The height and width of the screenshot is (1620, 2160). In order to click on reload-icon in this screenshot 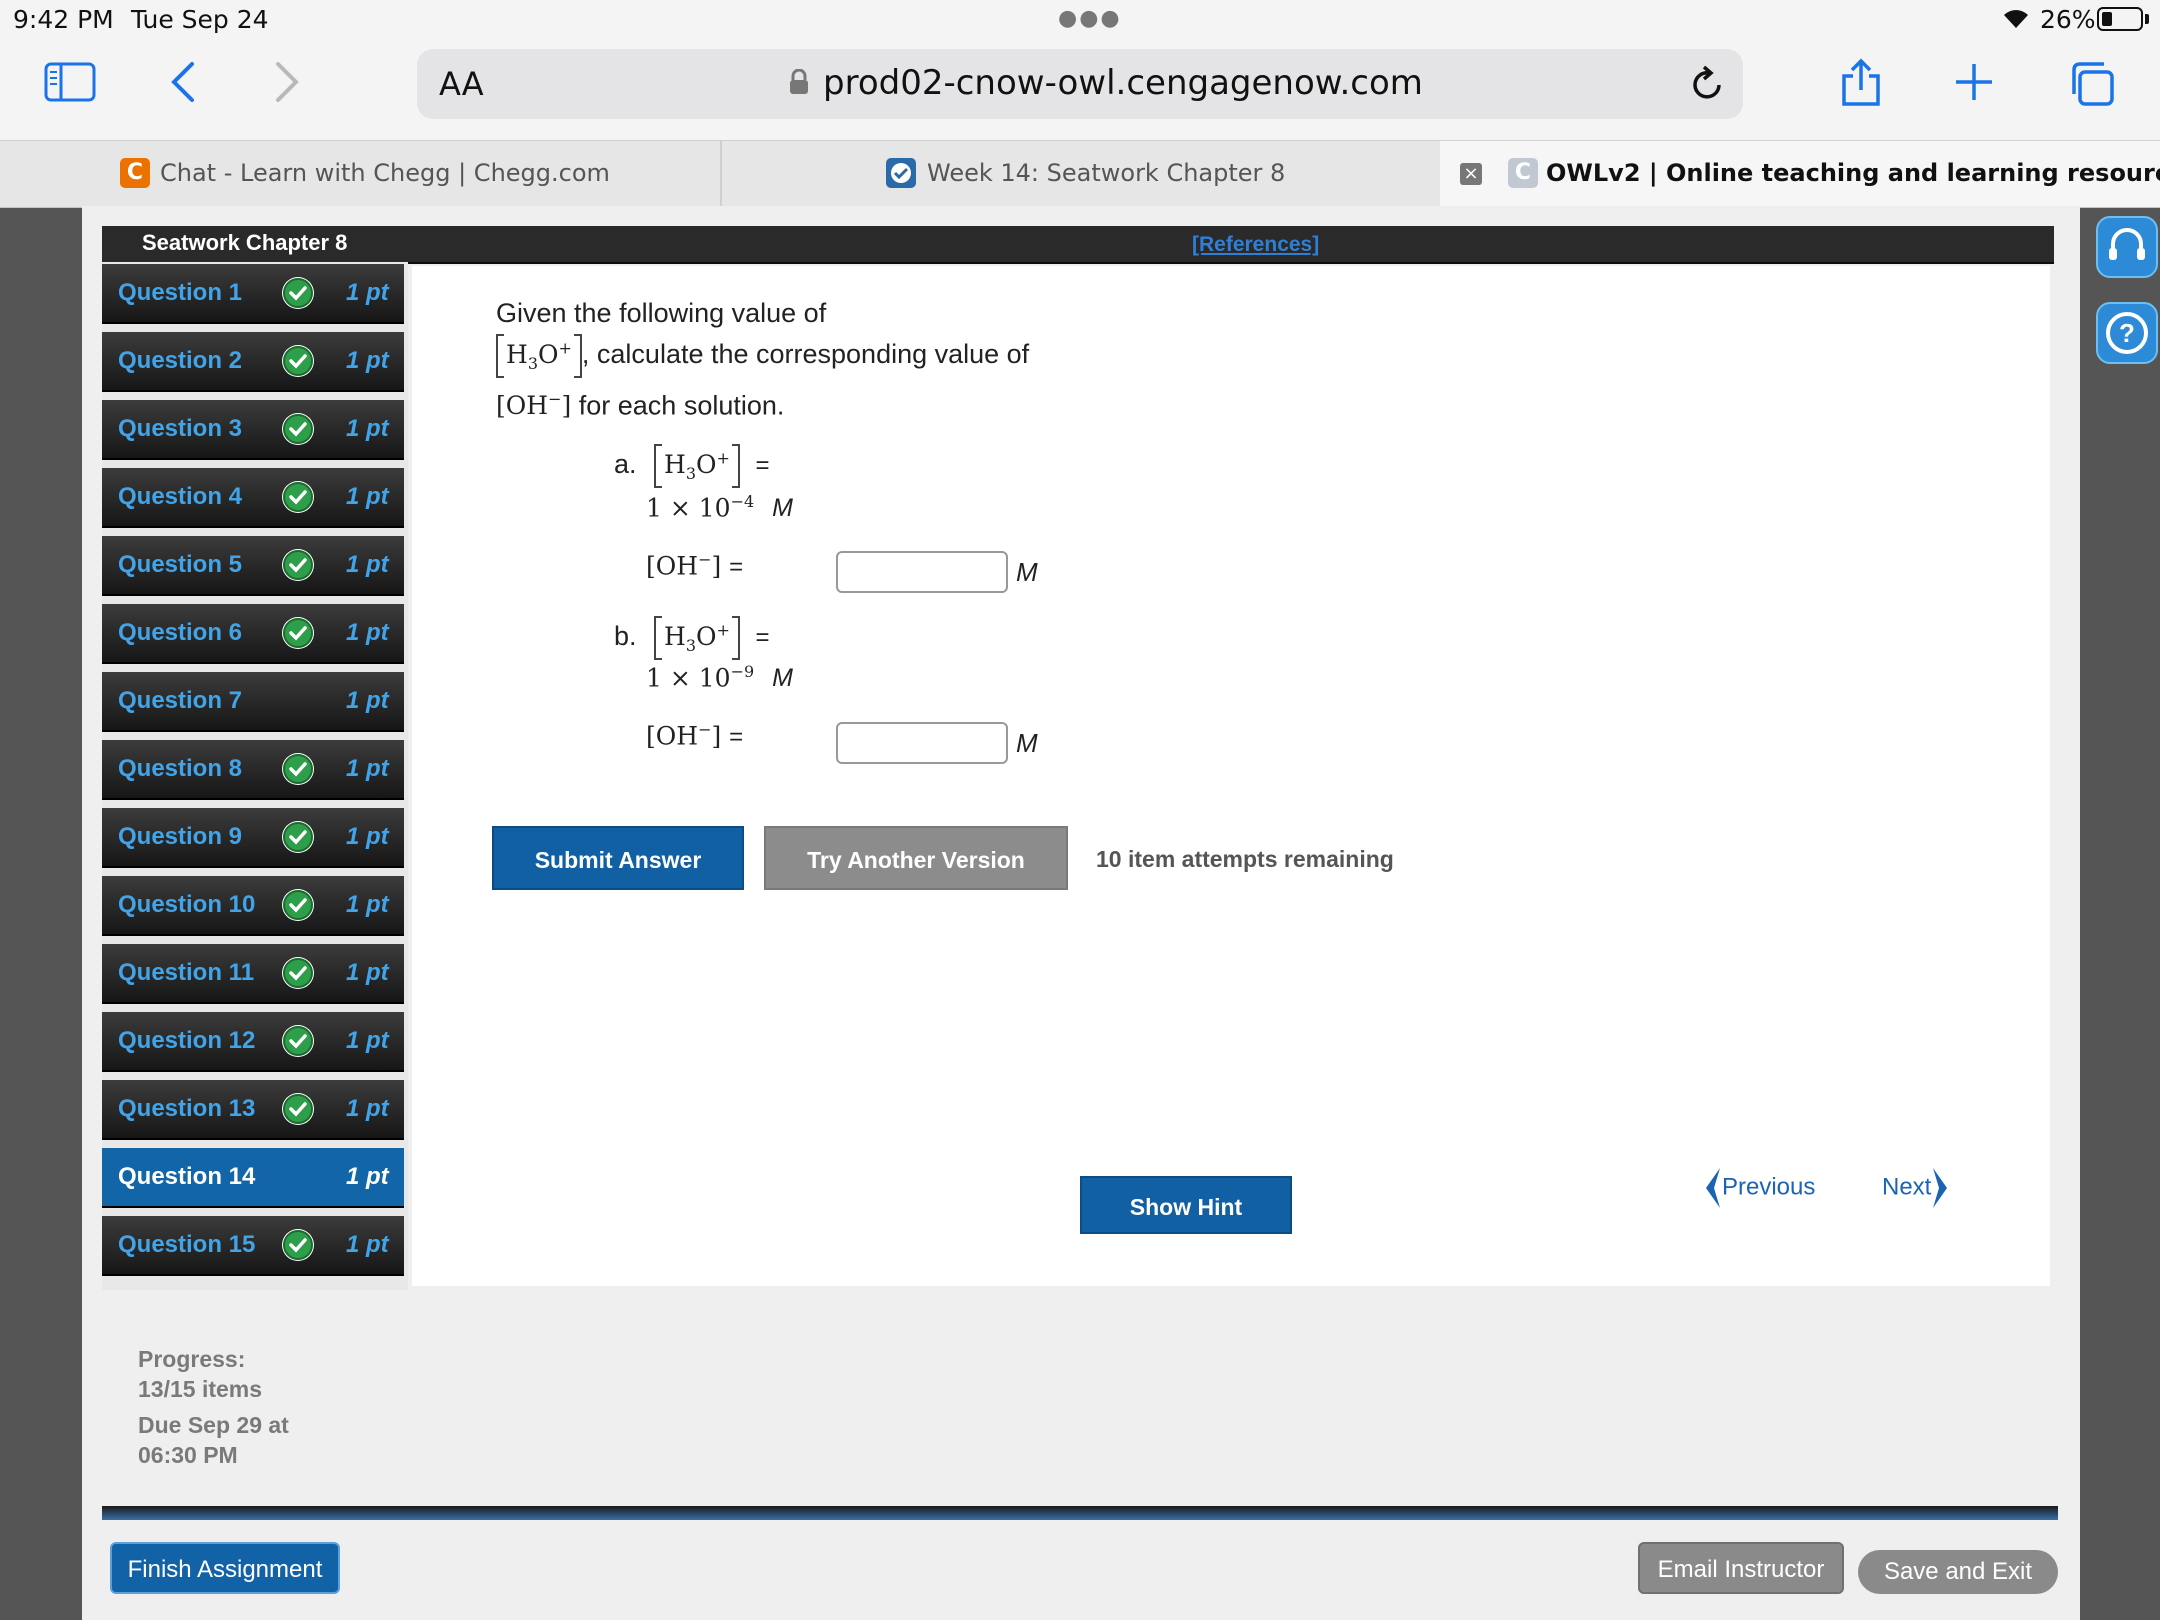, I will do `click(1707, 87)`.